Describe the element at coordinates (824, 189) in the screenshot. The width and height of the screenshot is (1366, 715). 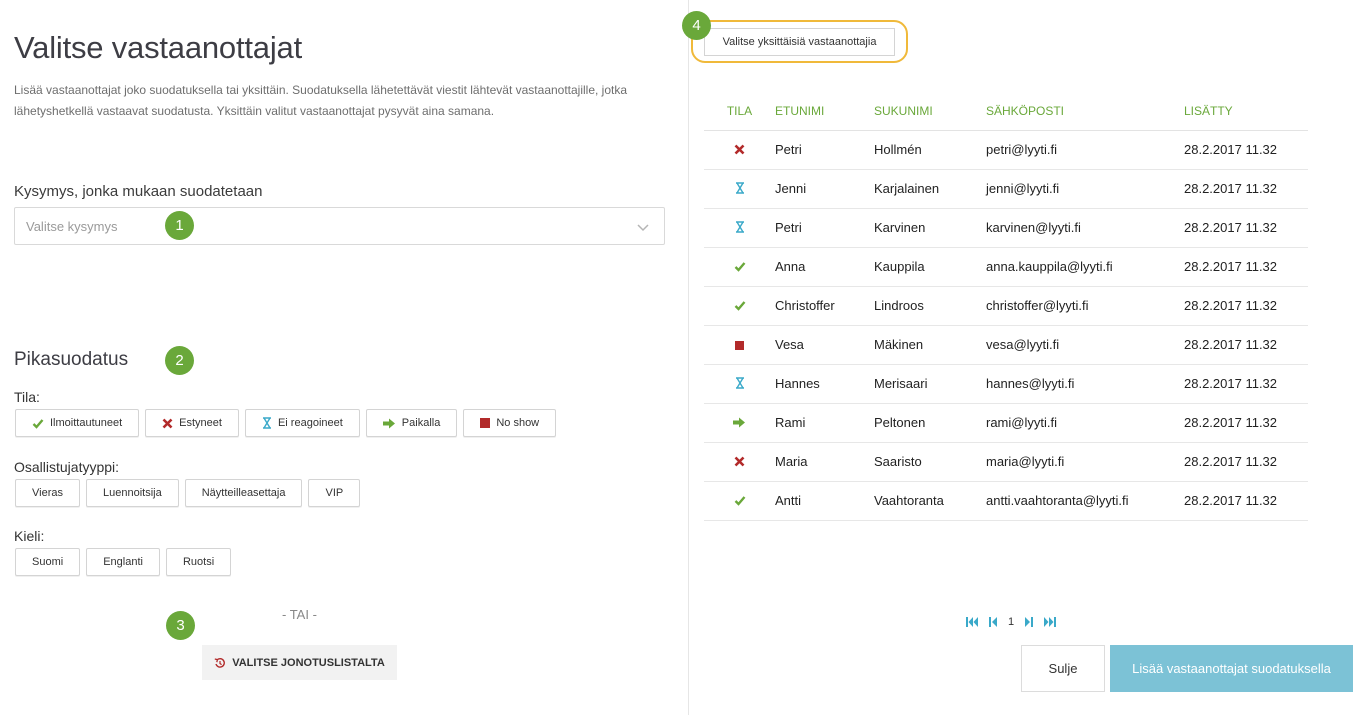
I see `first-name-cell: Jenni` at that location.